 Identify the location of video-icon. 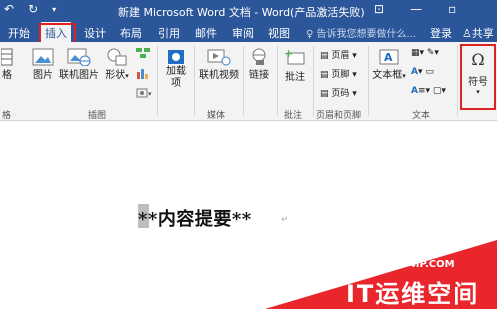
(219, 57).